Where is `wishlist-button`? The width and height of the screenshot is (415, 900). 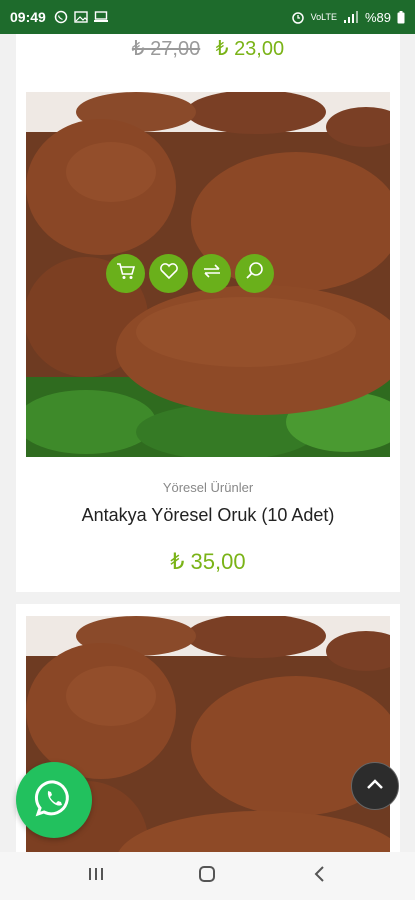
wishlist-button is located at coordinates (168, 273).